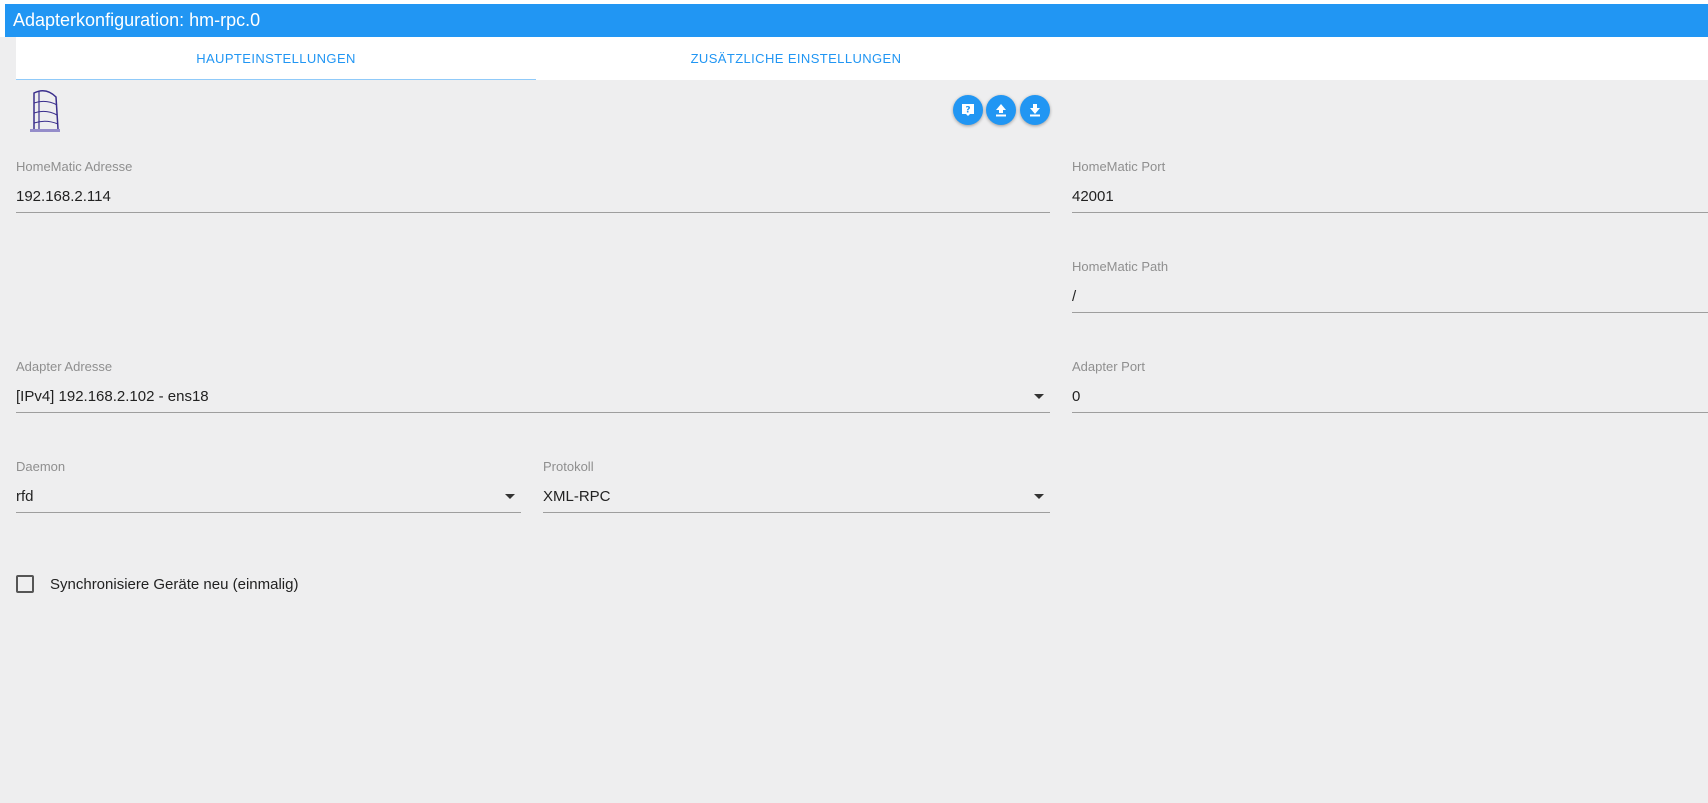 This screenshot has width=1708, height=803. Describe the element at coordinates (25, 496) in the screenshot. I see `daemon-value: rfd` at that location.